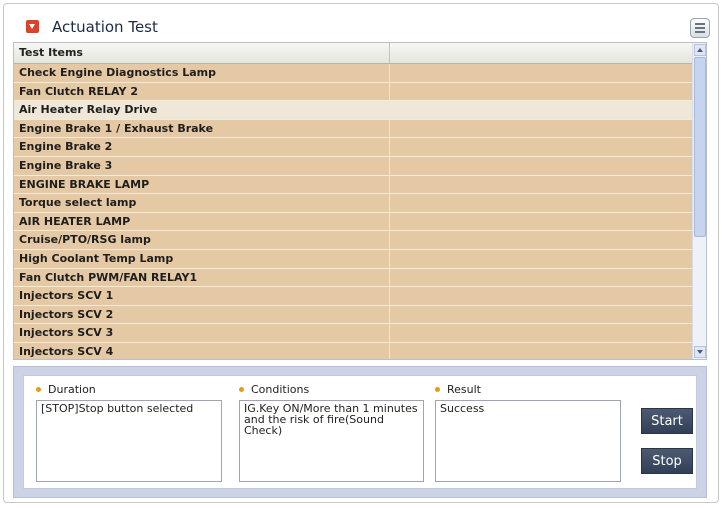 The width and height of the screenshot is (724, 508). What do you see at coordinates (202, 53) in the screenshot?
I see `column-header-test-items: Test Items` at bounding box center [202, 53].